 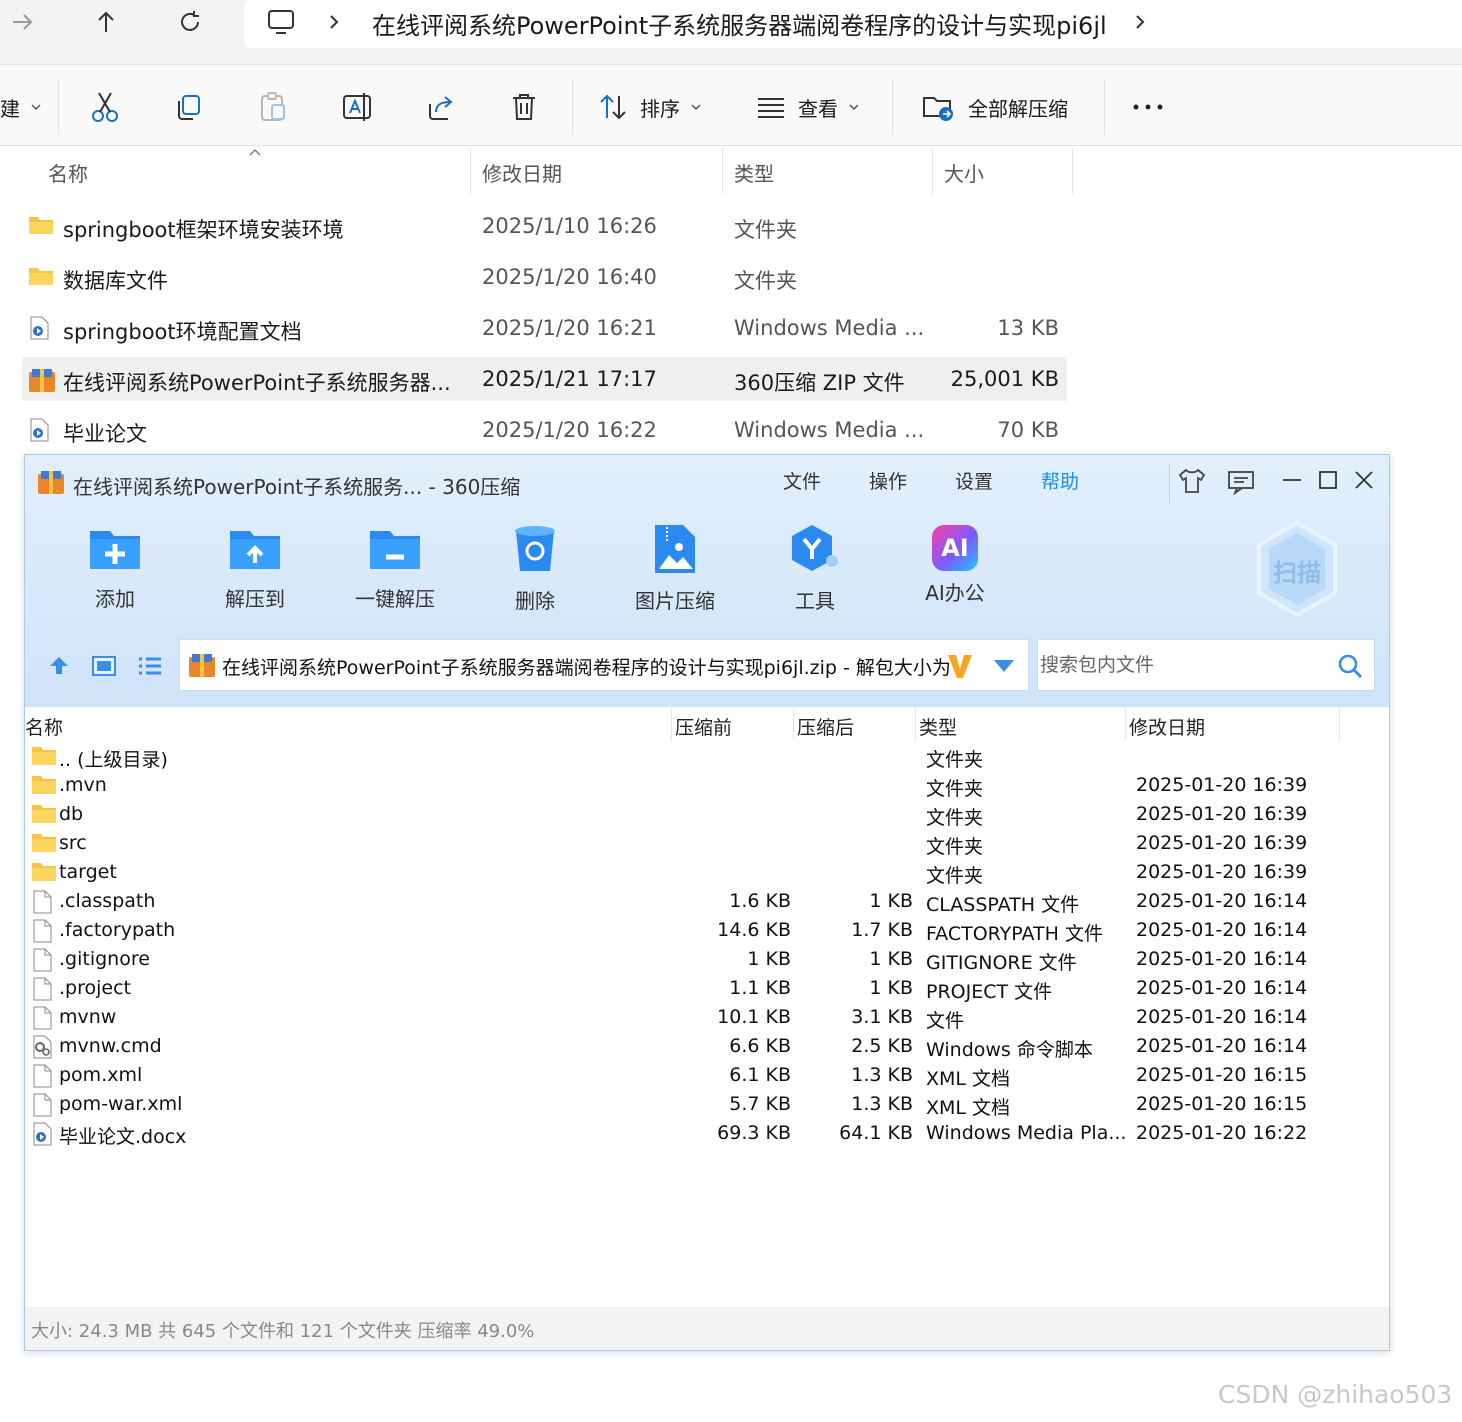 I want to click on extract-to-label: 解压到, so click(x=255, y=599).